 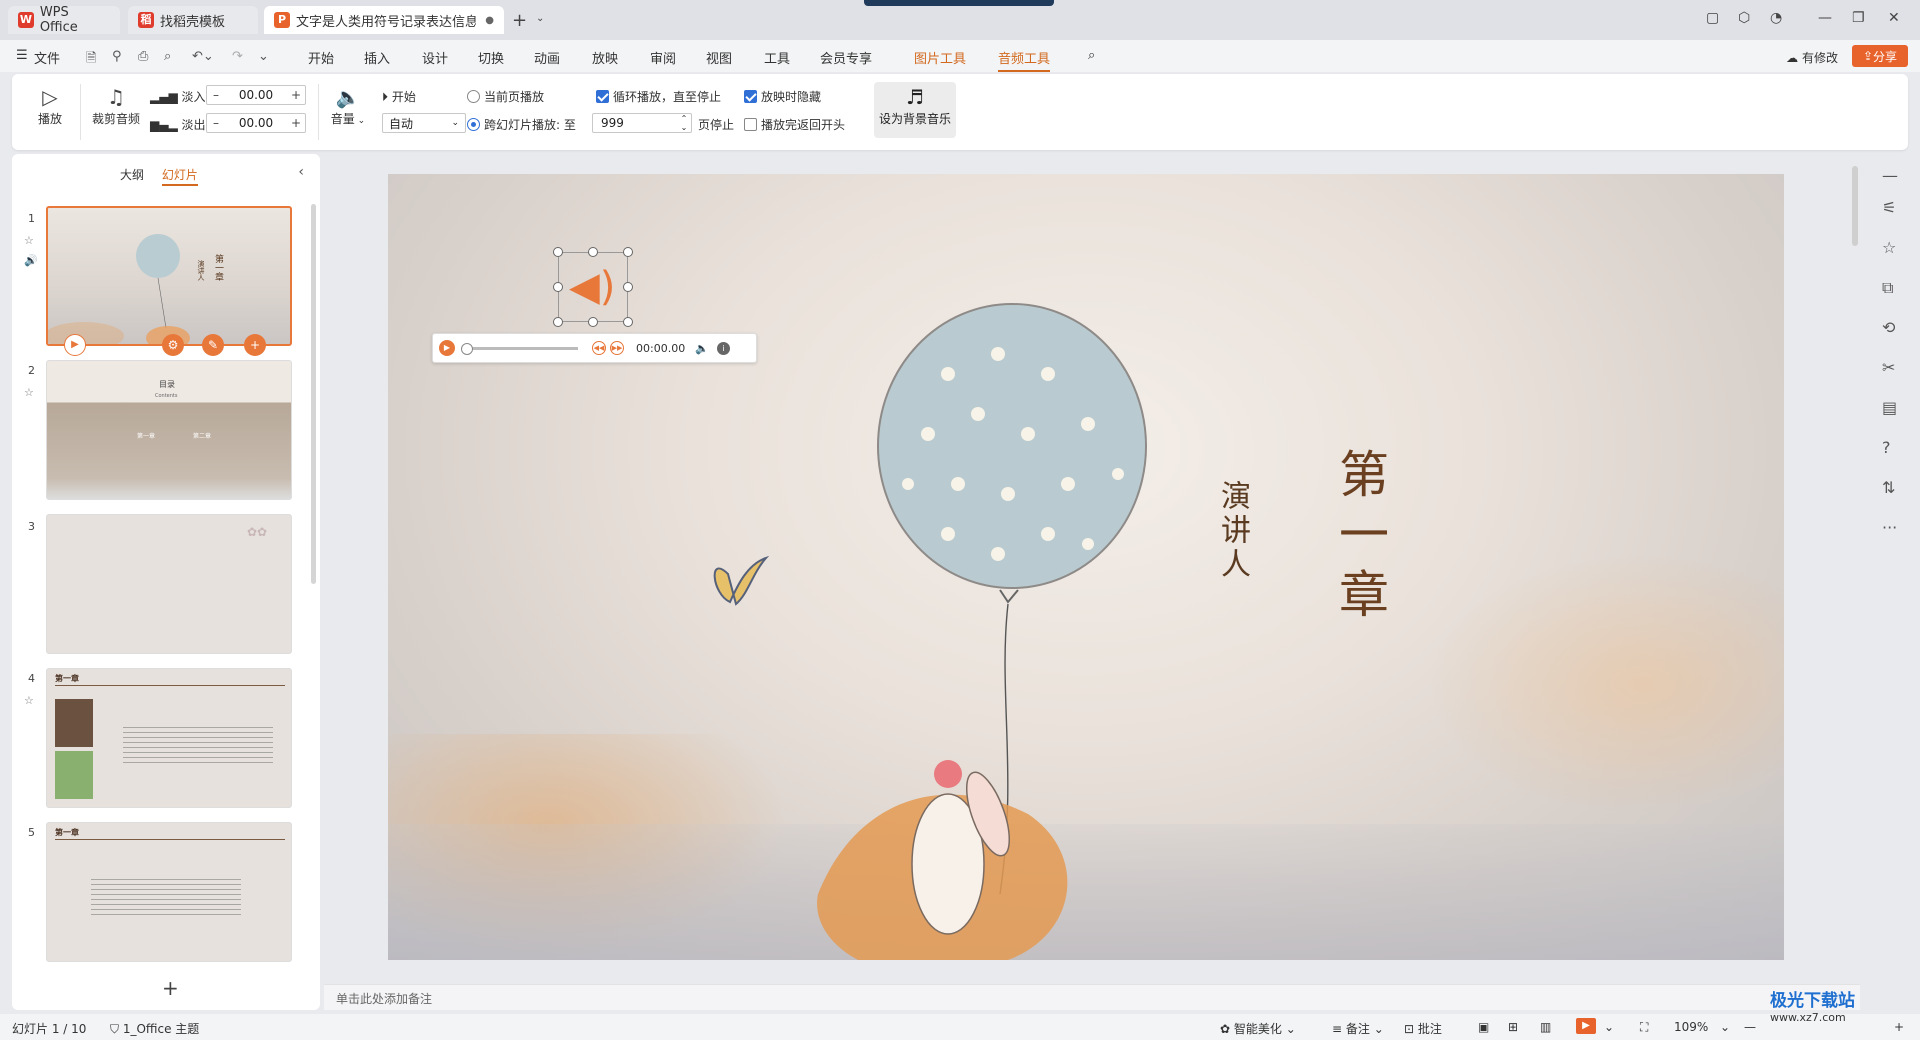 What do you see at coordinates (143, 56) in the screenshot?
I see `print-icon: ⎙` at bounding box center [143, 56].